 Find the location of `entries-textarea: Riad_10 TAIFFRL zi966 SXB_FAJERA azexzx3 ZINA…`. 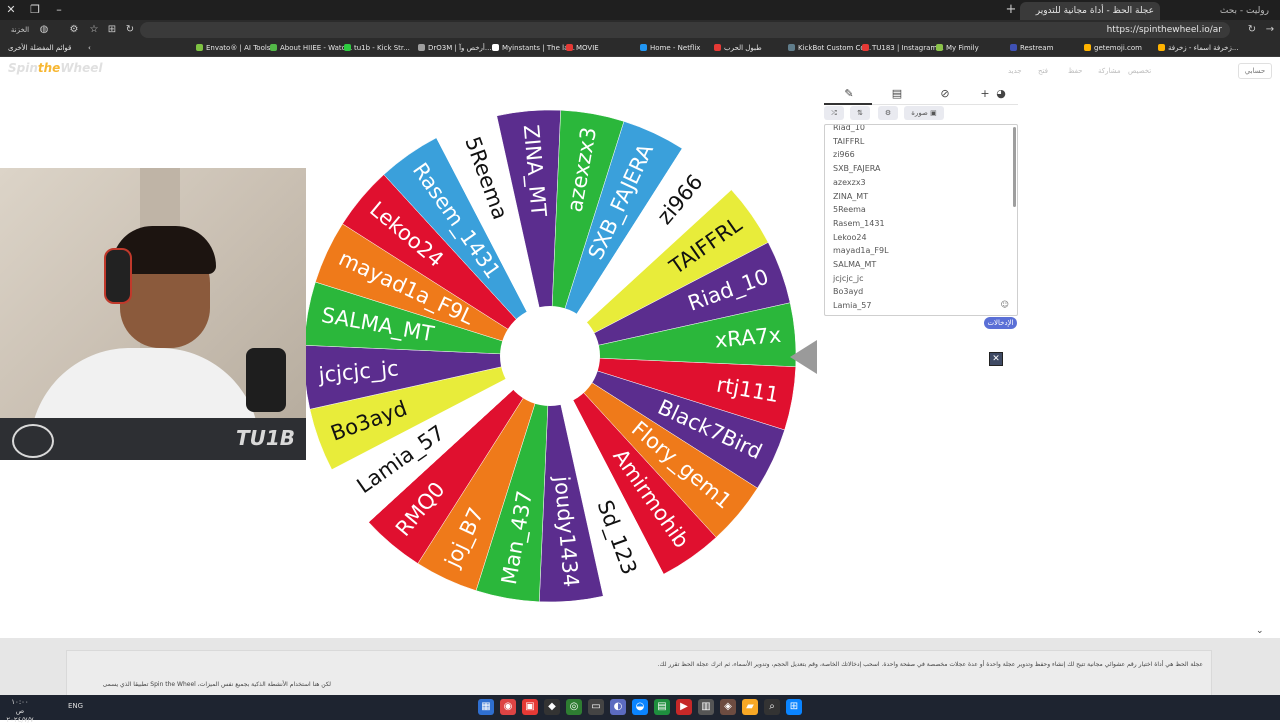

entries-textarea: Riad_10 TAIFFRL zi966 SXB_FAJERA azexzx3 ZINA… is located at coordinates (921, 220).